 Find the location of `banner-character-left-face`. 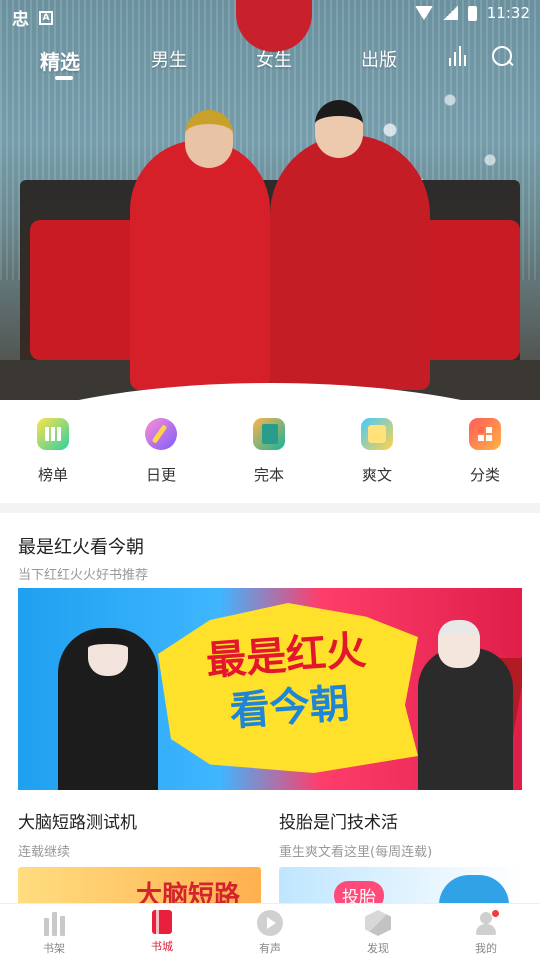

banner-character-left-face is located at coordinates (108, 653).